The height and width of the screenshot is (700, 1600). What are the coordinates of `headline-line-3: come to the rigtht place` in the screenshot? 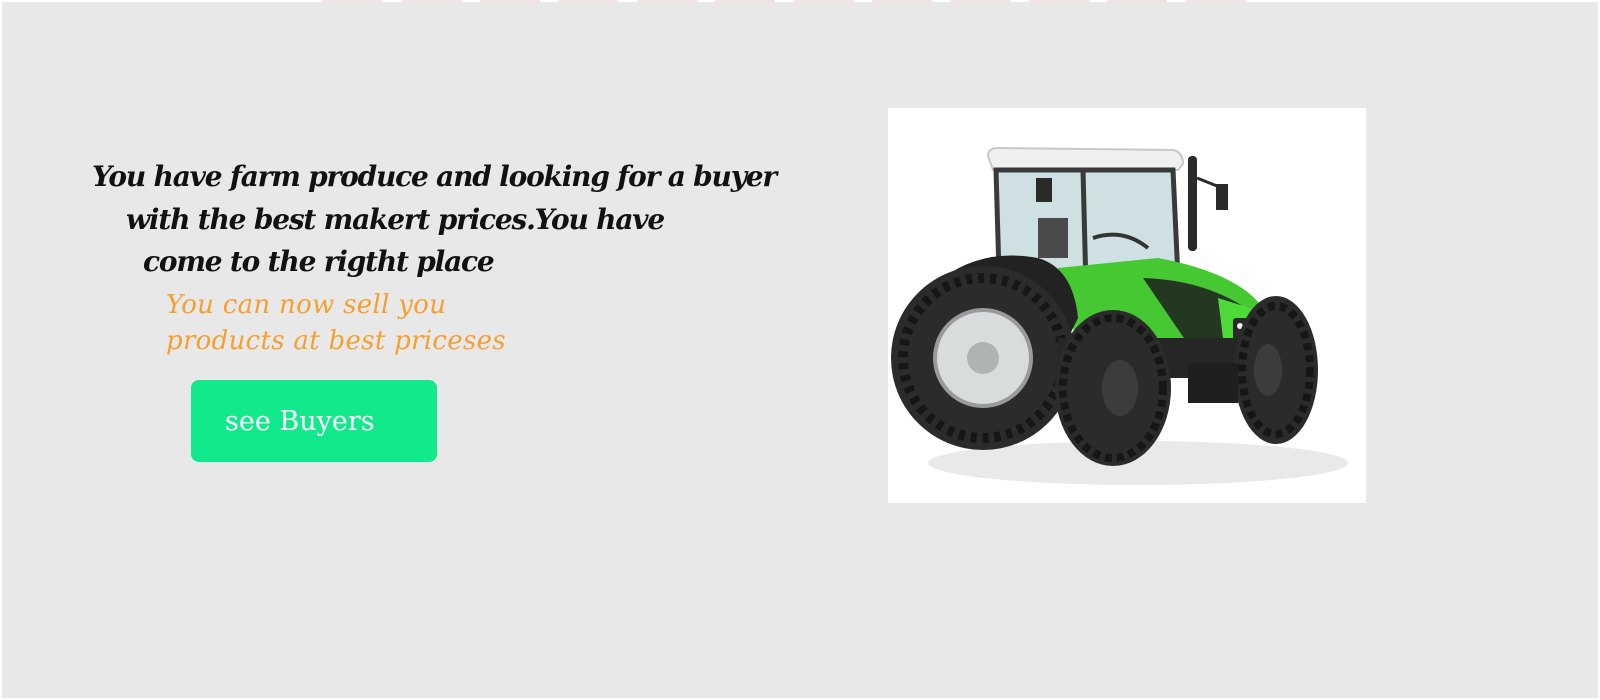 It's located at (319, 261).